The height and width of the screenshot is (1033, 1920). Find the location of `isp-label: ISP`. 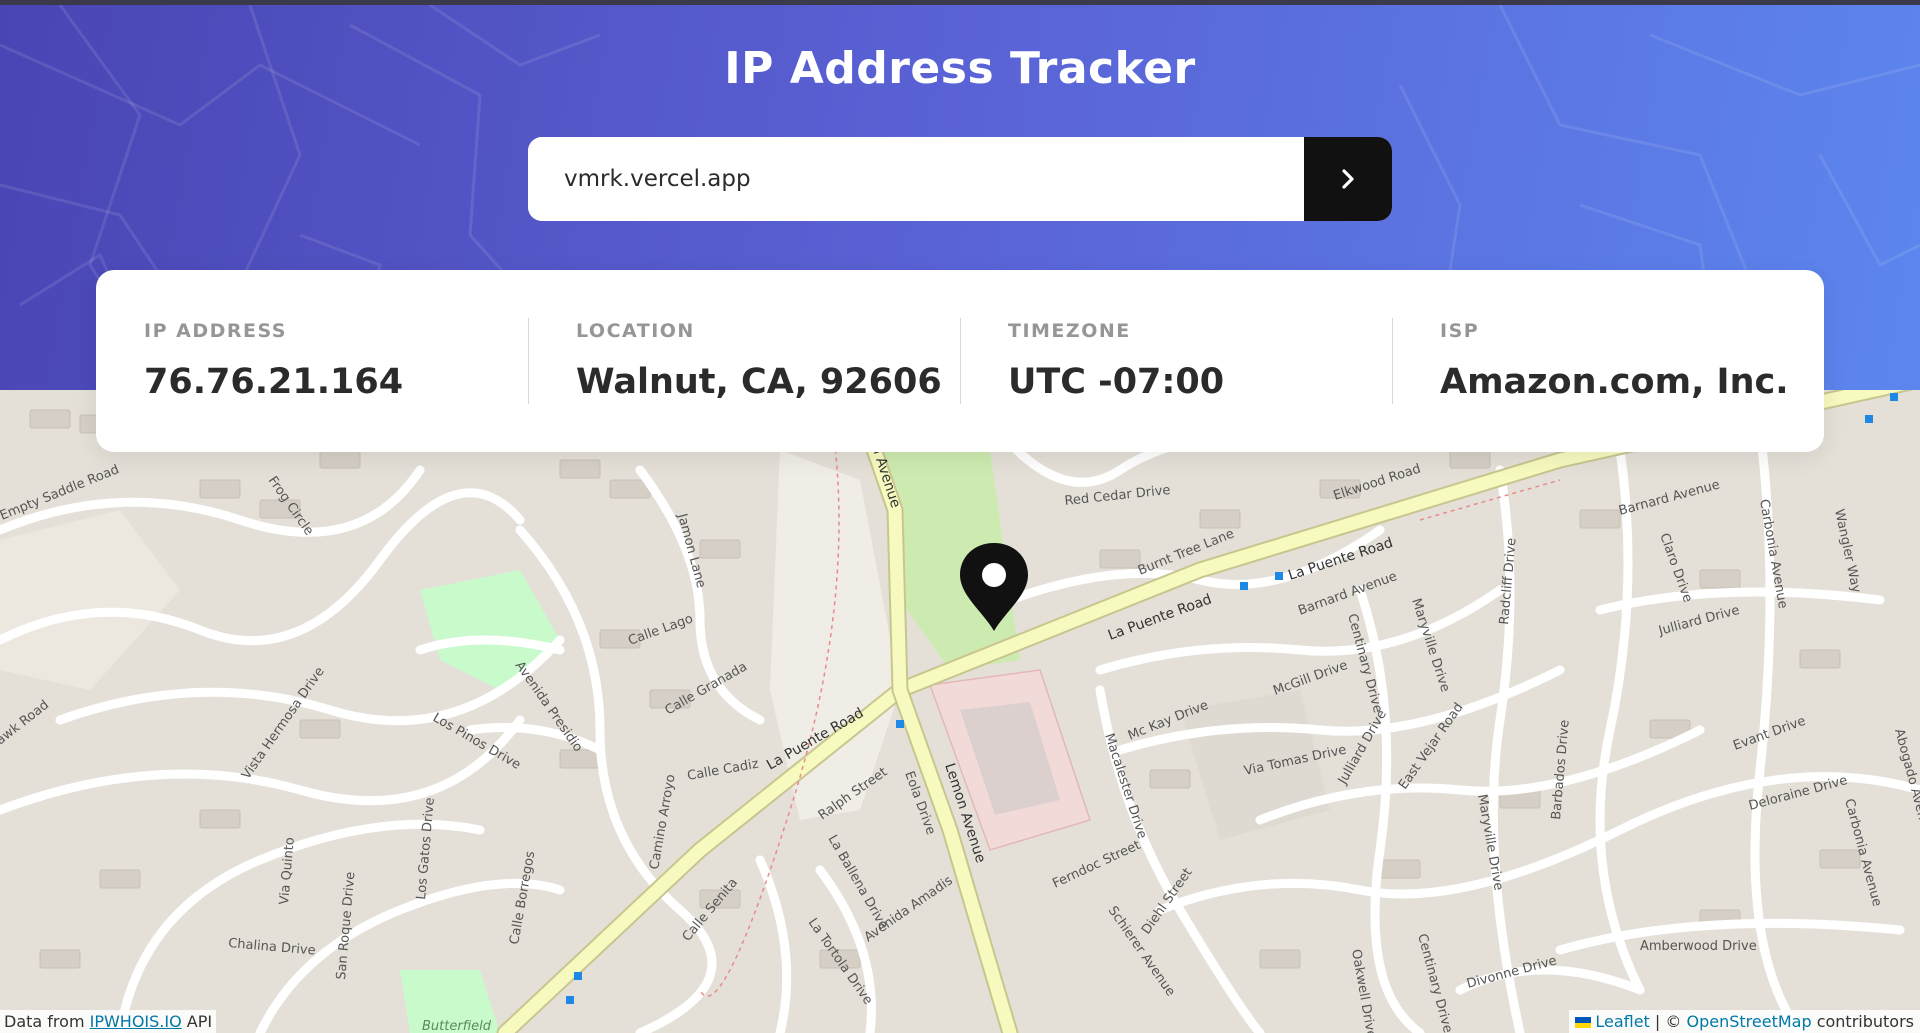

isp-label: ISP is located at coordinates (1460, 331).